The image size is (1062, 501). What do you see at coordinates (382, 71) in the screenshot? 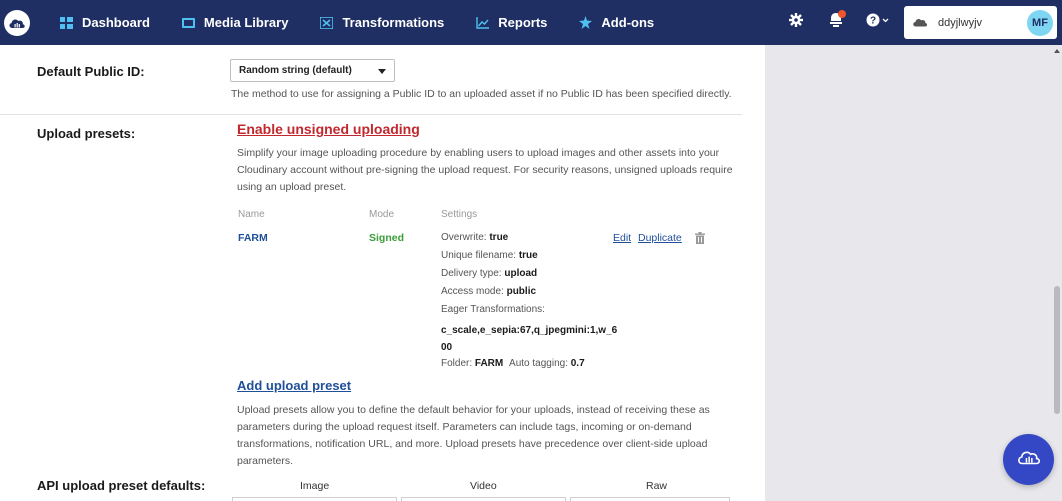
I see `caret-down-icon` at bounding box center [382, 71].